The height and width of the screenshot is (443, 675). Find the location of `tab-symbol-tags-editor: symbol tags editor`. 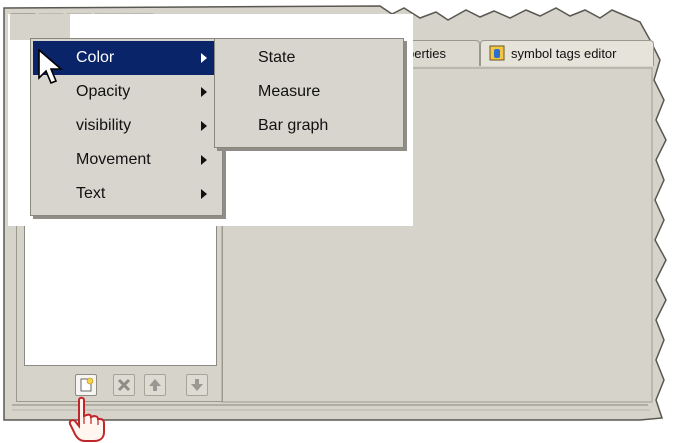

tab-symbol-tags-editor: symbol tags editor is located at coordinates (567, 53).